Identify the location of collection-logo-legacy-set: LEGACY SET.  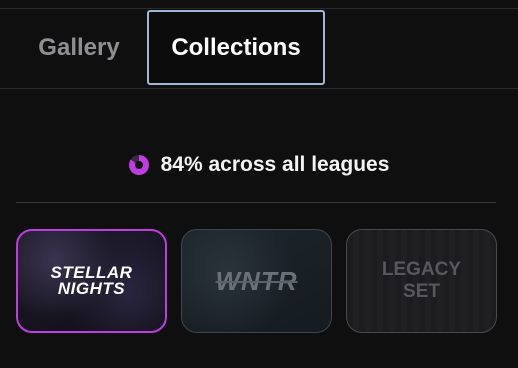
(421, 280).